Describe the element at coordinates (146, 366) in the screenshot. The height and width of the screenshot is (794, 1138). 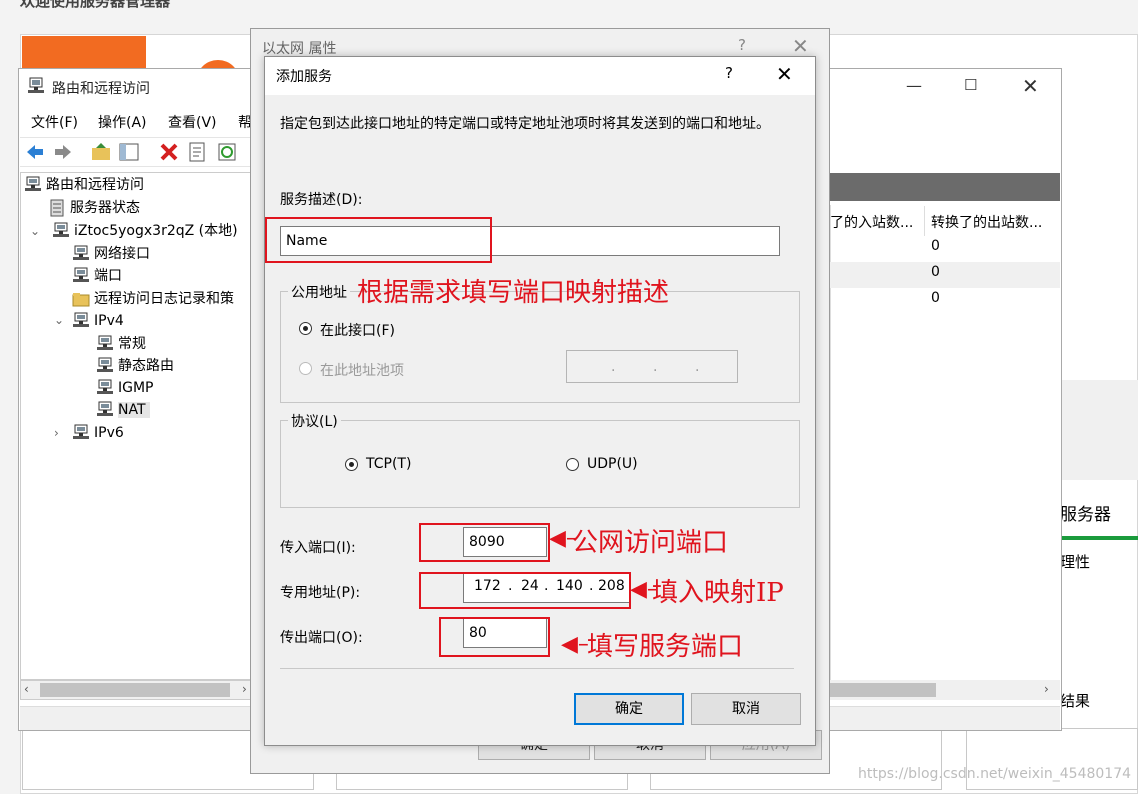
I see `tree-item-label: 静态路由` at that location.